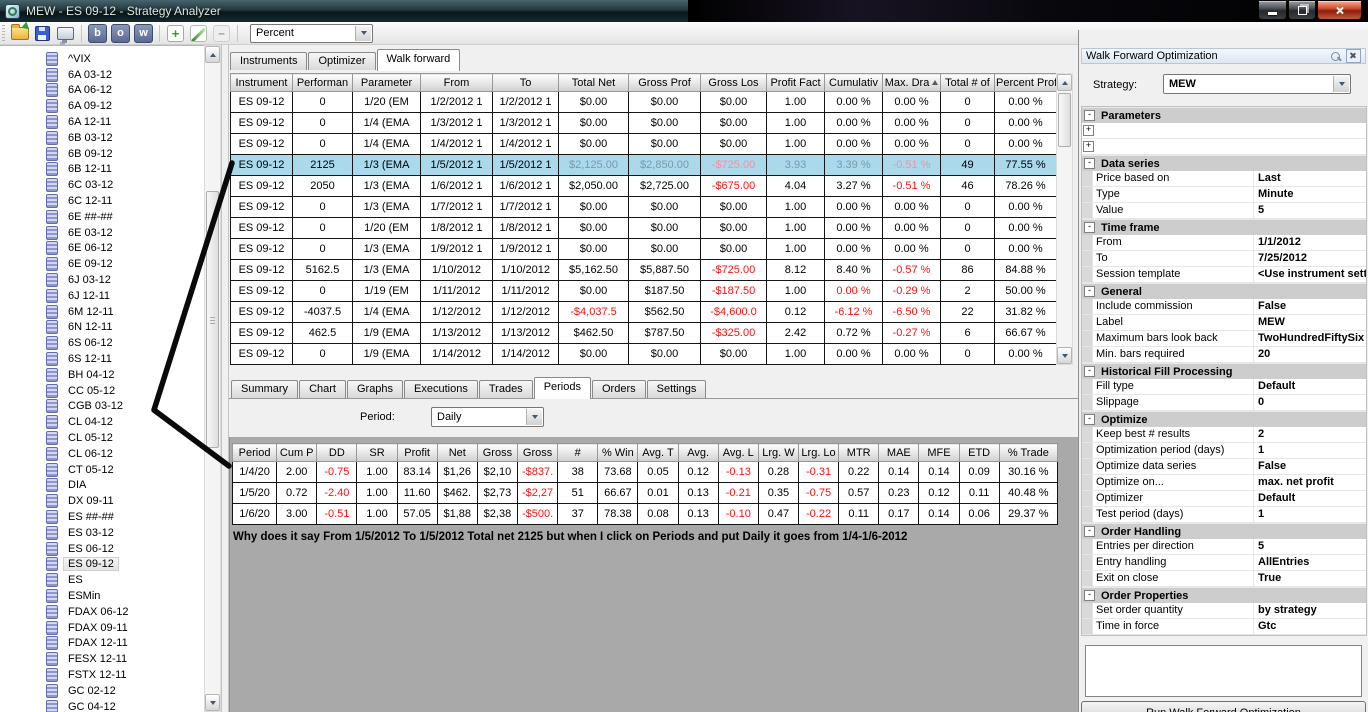 The width and height of the screenshot is (1368, 712). I want to click on sidebar-item-6a-12-11: 6A 12-11, so click(102, 122).